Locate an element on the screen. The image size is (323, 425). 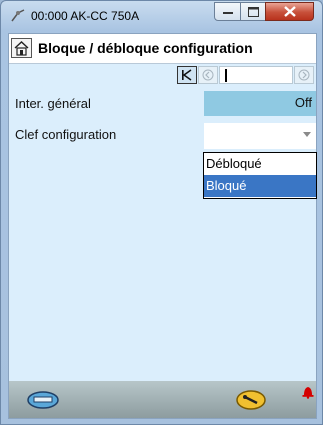
config-key-select is located at coordinates (260, 136).